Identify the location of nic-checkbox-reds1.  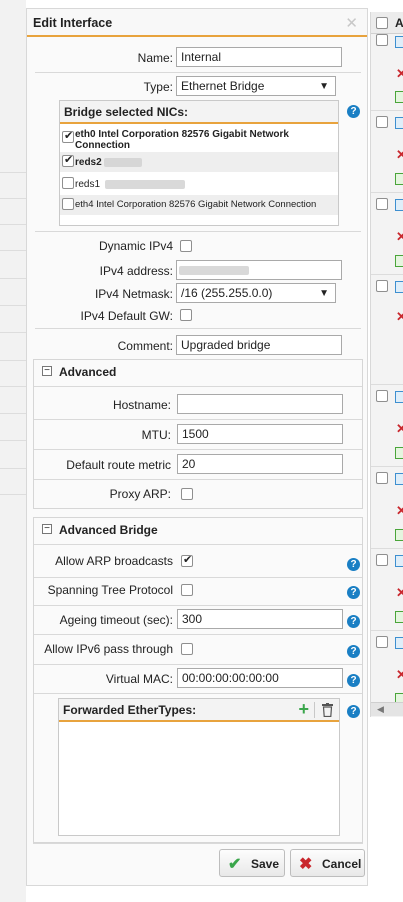
(68, 183).